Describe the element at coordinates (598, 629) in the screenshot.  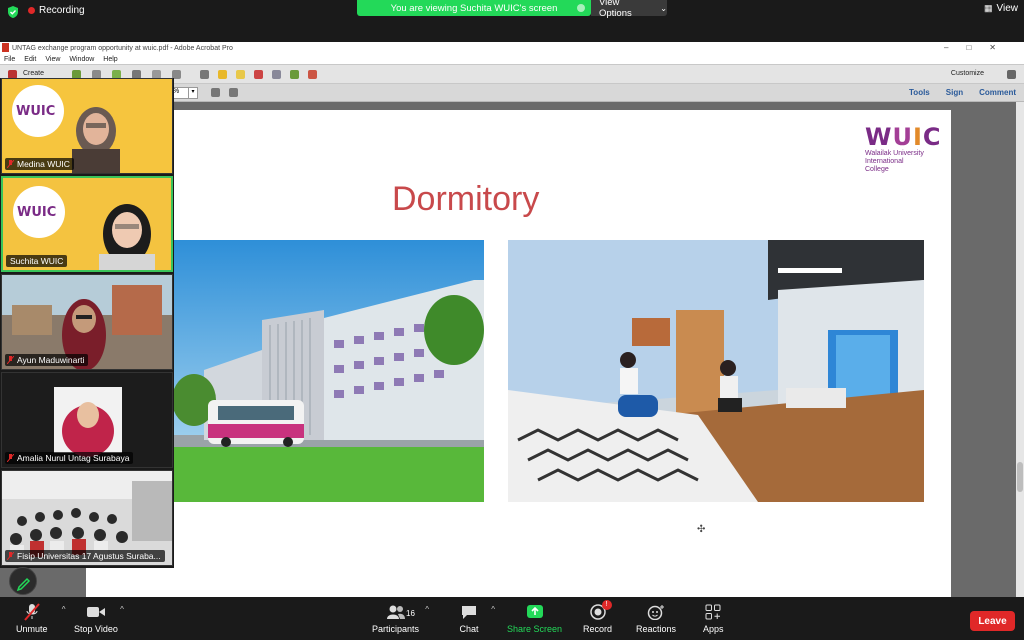
I see `record-label: Record` at that location.